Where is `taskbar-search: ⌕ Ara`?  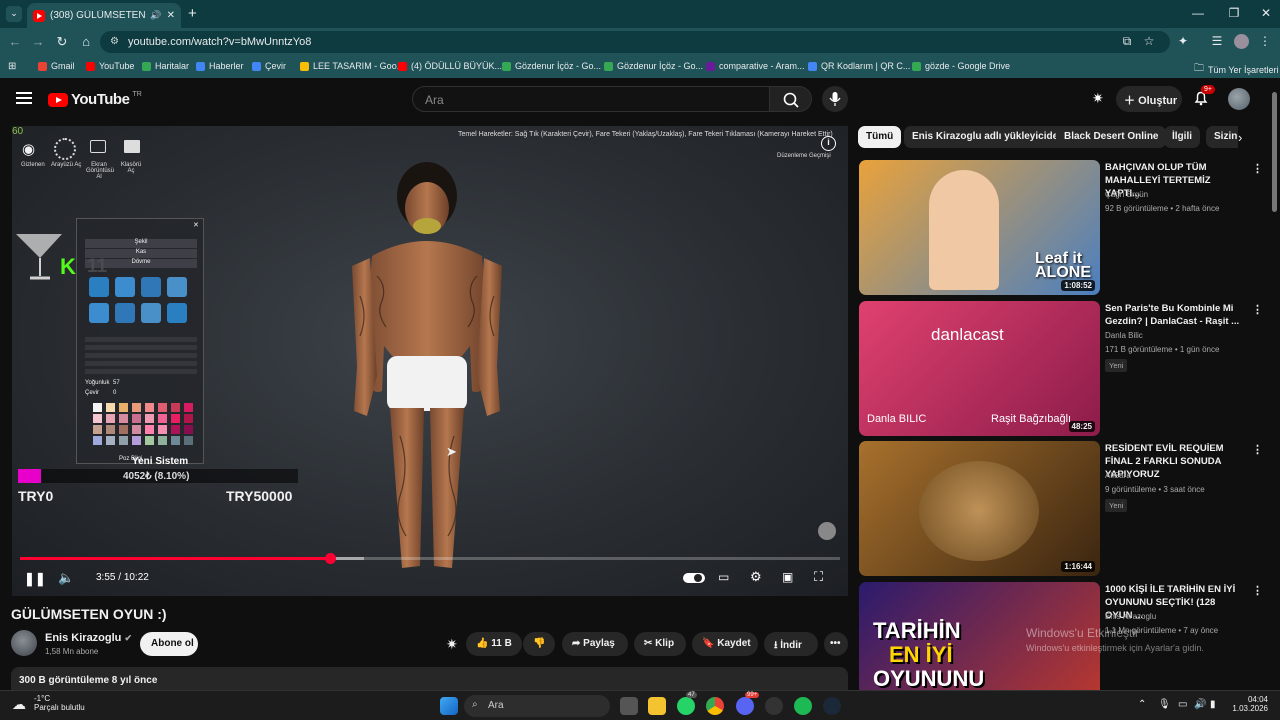
taskbar-search: ⌕ Ara is located at coordinates (537, 706).